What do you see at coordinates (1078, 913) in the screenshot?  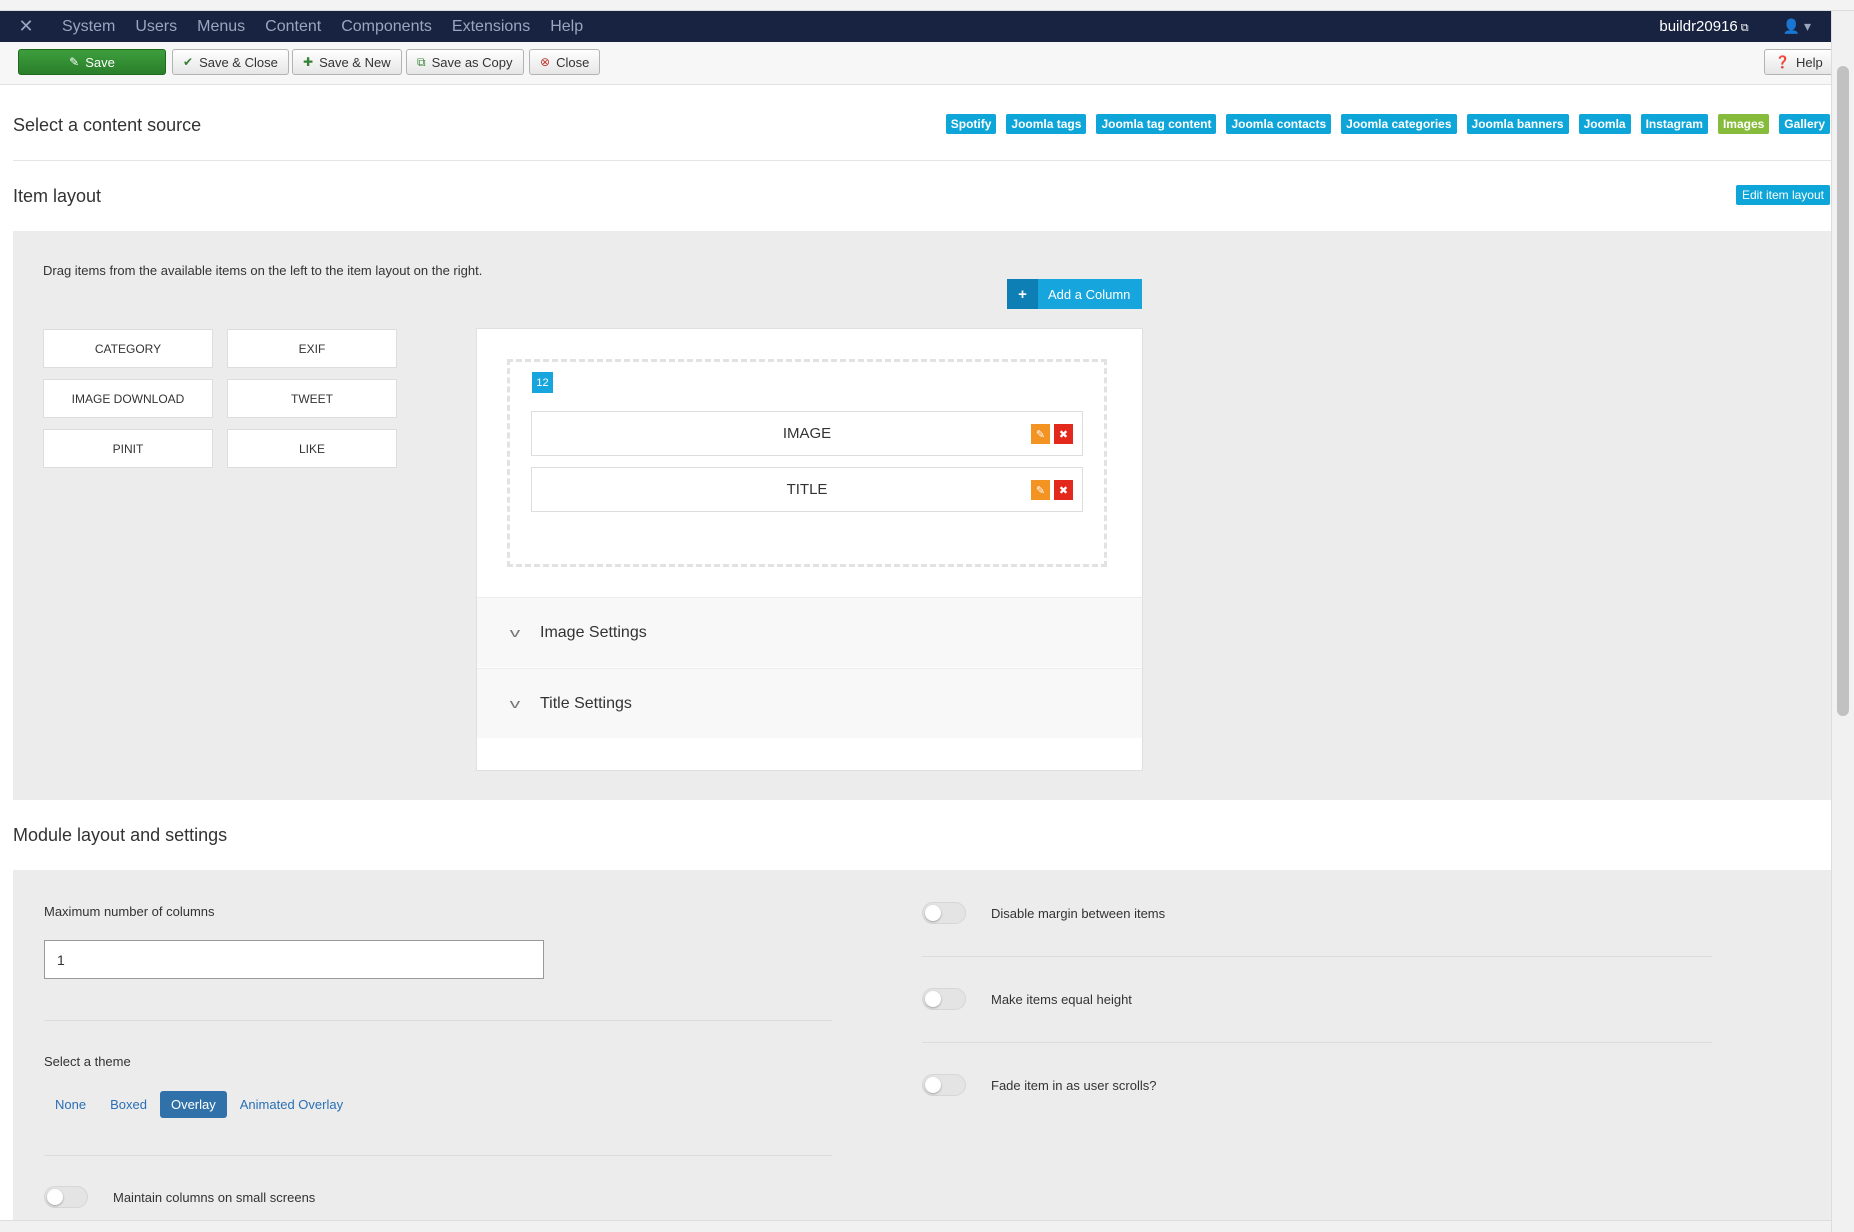 I see `disable-margin-label: Disable margin between items` at bounding box center [1078, 913].